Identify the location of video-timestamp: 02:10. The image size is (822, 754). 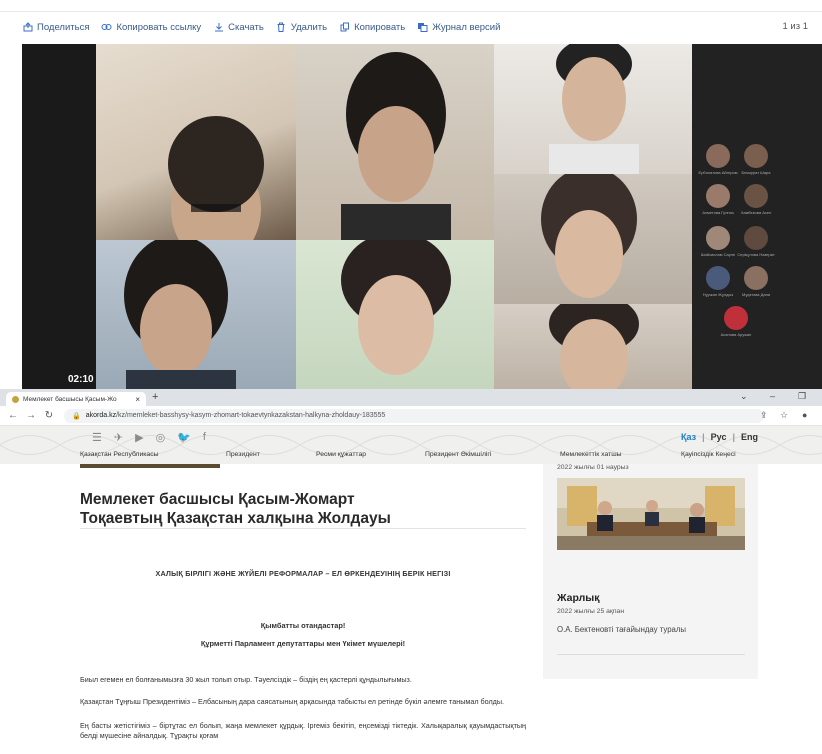
(81, 379).